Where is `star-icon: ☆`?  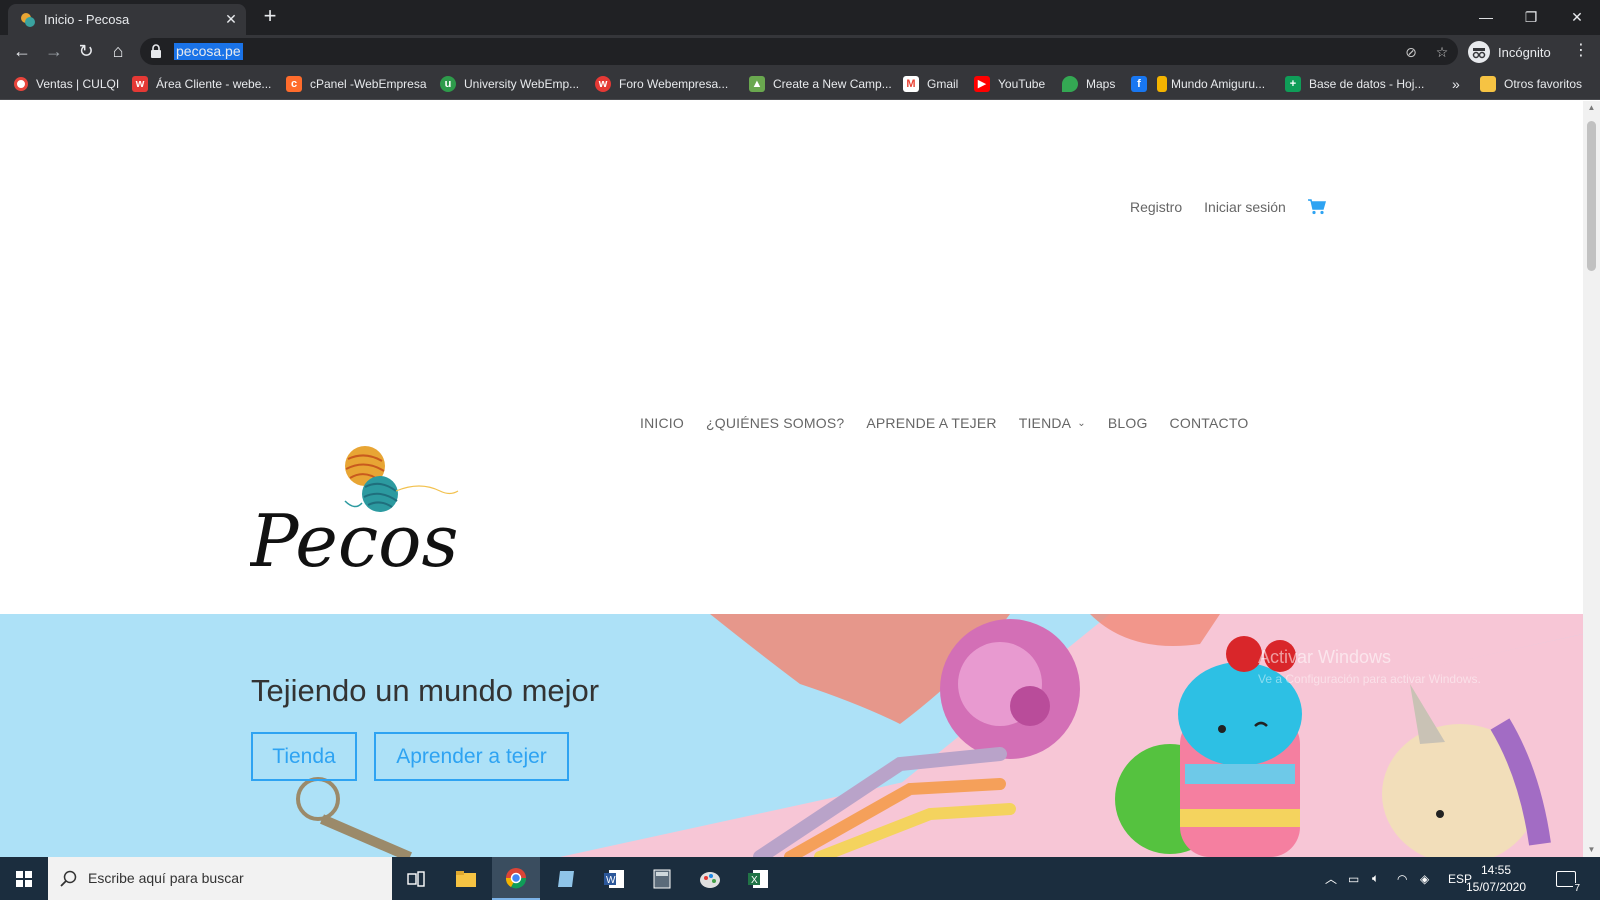 star-icon: ☆ is located at coordinates (1442, 52).